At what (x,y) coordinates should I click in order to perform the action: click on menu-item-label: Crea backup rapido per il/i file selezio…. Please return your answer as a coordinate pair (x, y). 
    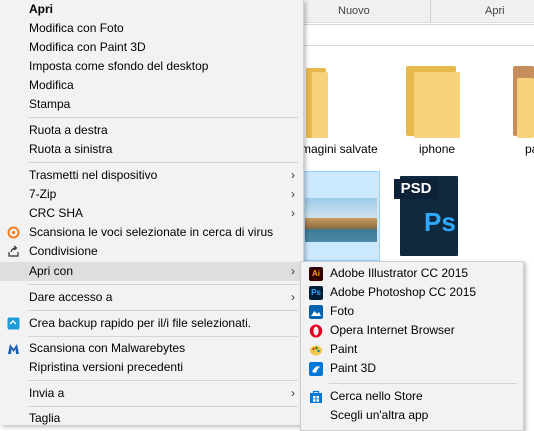
    Looking at the image, I should click on (140, 323).